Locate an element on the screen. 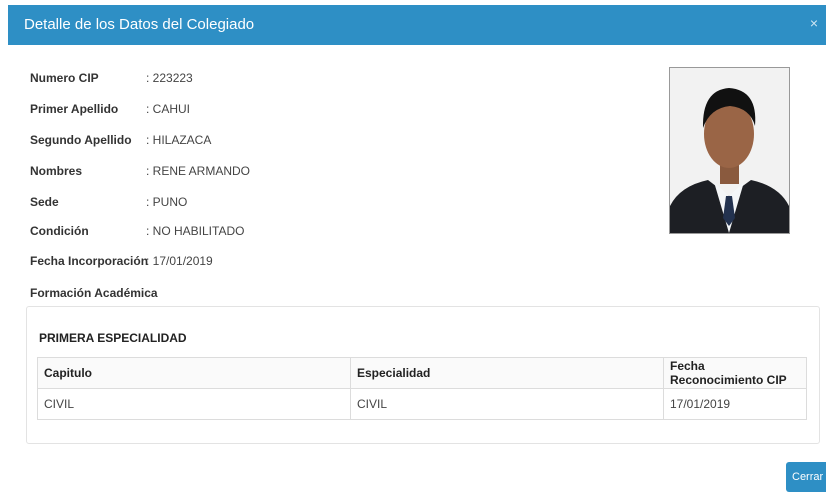 This screenshot has height=497, width=826. field-label-segundo-apellido: Segundo Apellido is located at coordinates (81, 140).